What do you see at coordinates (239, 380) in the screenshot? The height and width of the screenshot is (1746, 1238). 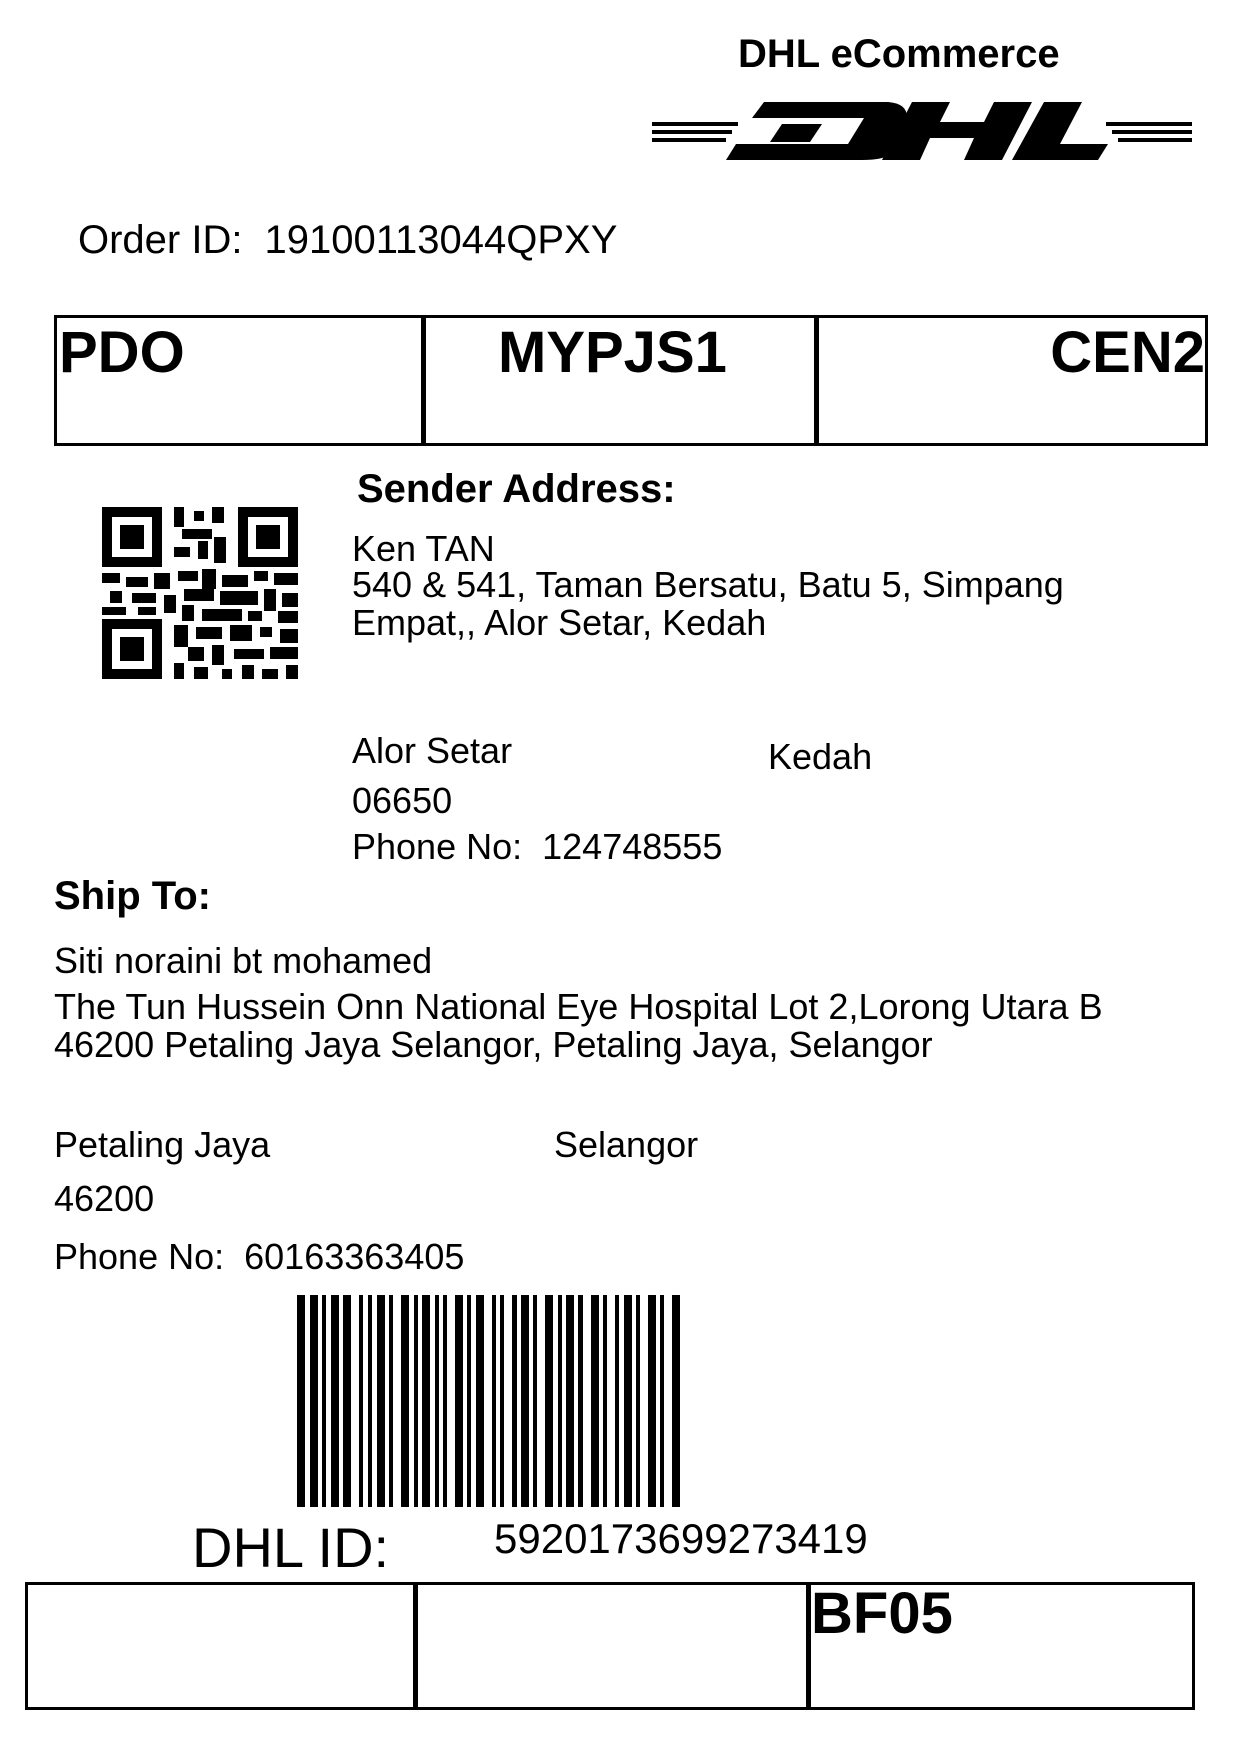 I see `routing-cell-1: PDO` at bounding box center [239, 380].